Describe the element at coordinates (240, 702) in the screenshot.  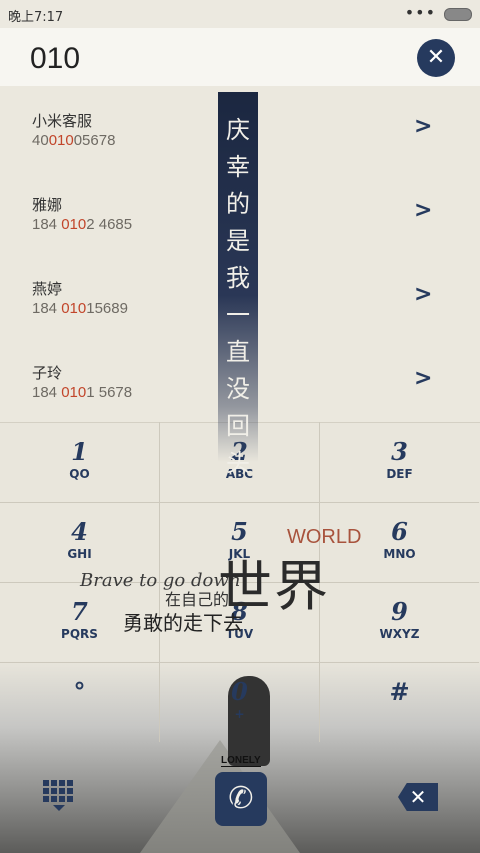
I see `key-0: 0 +` at that location.